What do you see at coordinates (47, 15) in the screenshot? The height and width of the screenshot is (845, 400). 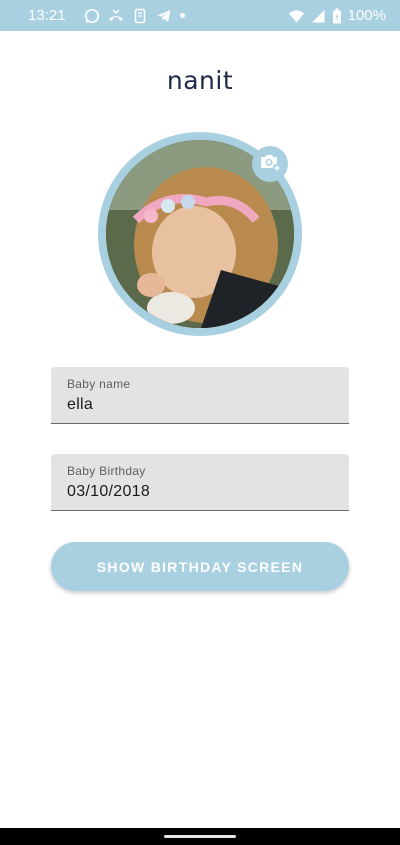 I see `status-time: 13:21` at bounding box center [47, 15].